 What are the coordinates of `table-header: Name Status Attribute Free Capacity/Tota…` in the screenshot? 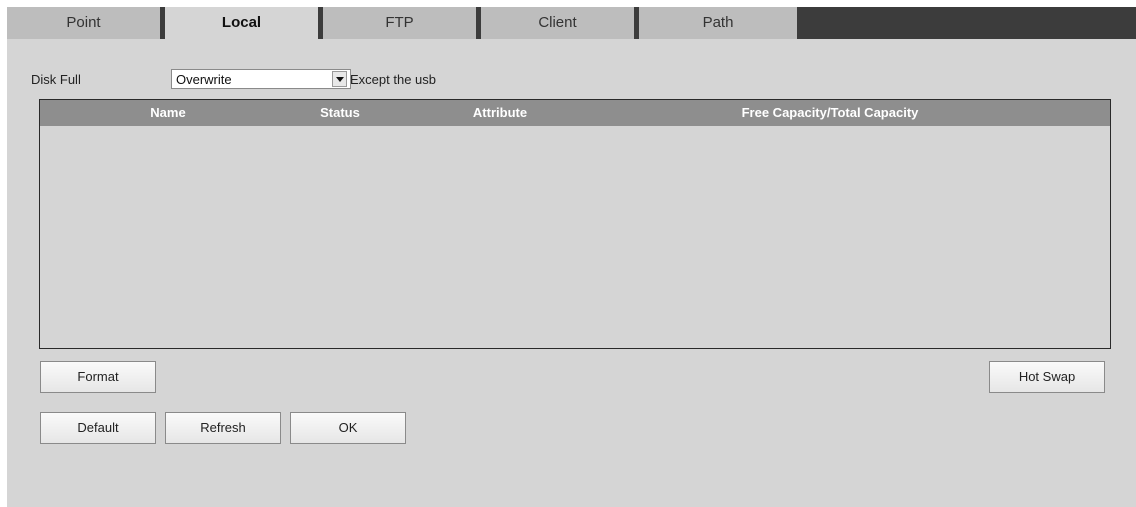 It's located at (575, 113).